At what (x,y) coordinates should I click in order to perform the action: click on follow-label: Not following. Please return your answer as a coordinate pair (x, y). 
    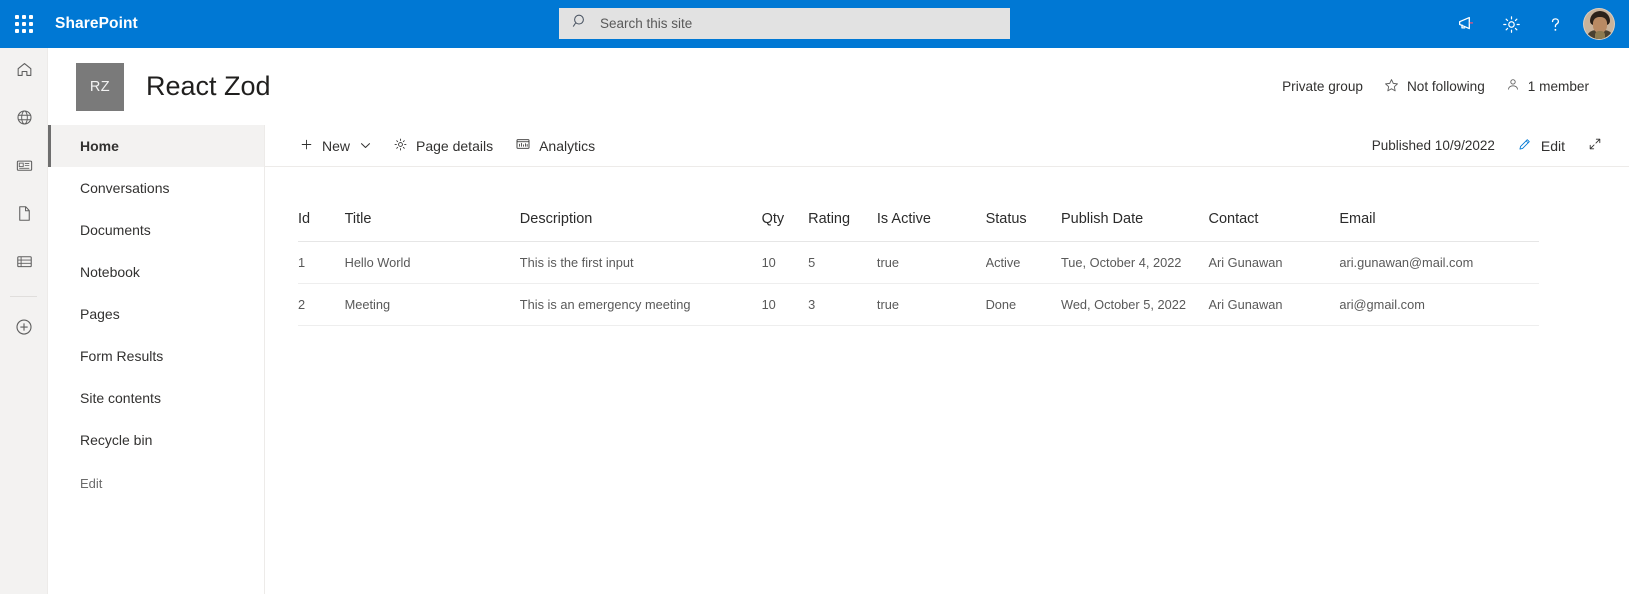
    Looking at the image, I should click on (1445, 86).